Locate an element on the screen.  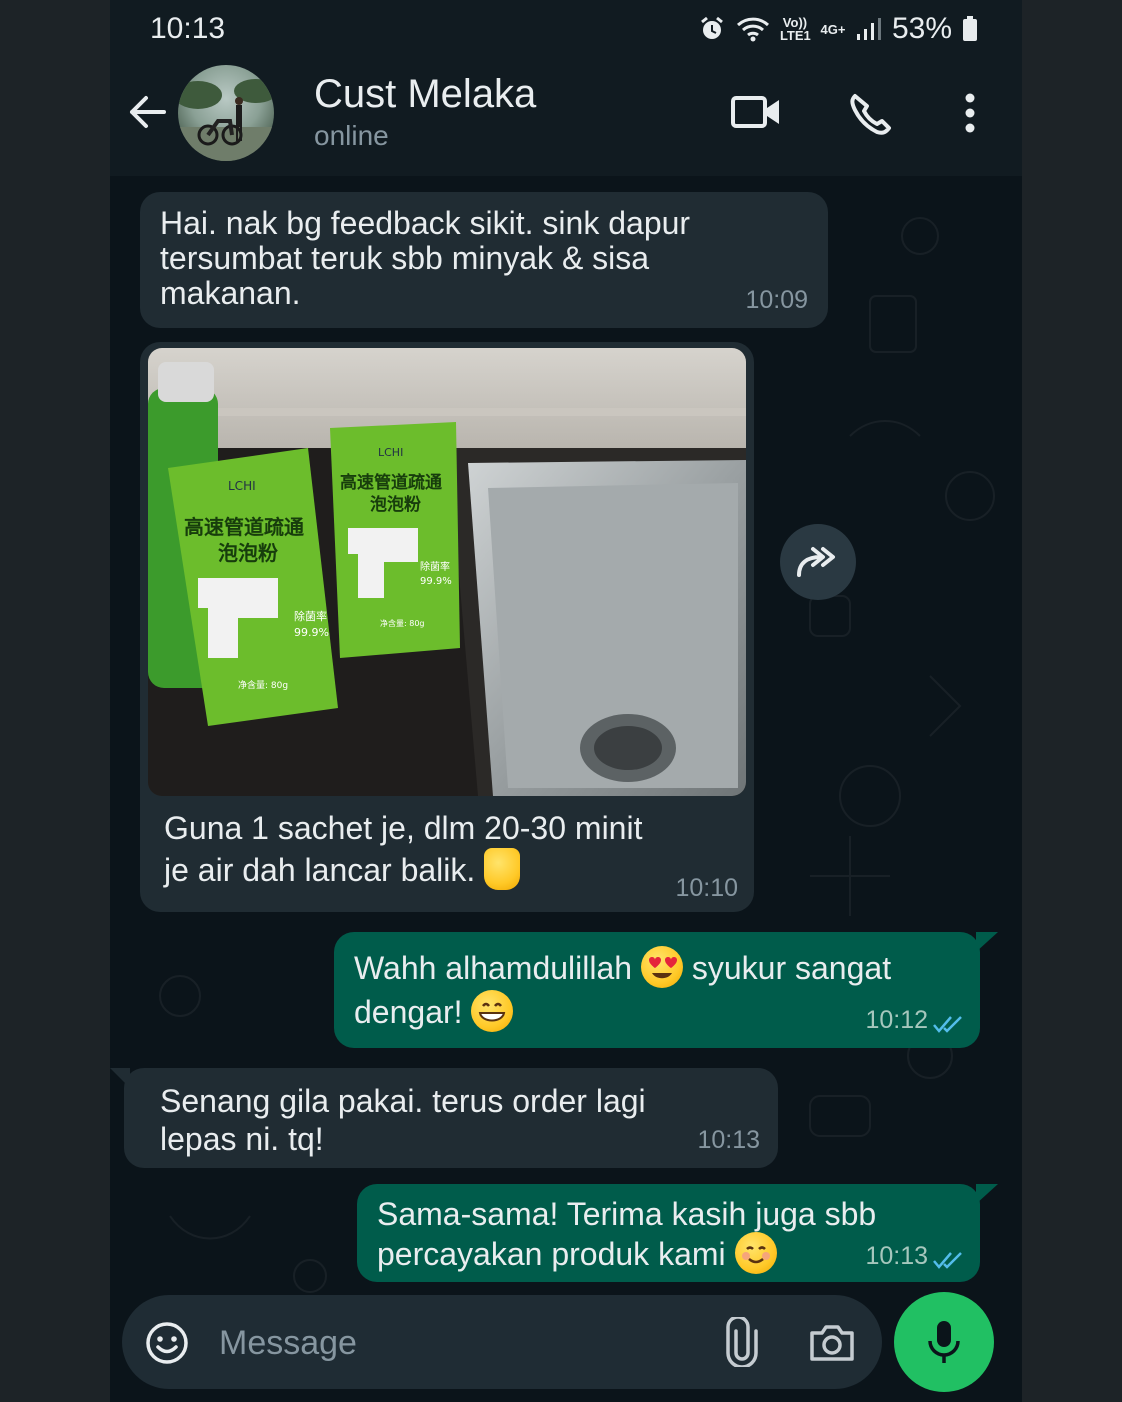
emoji-icon is located at coordinates (167, 1343).